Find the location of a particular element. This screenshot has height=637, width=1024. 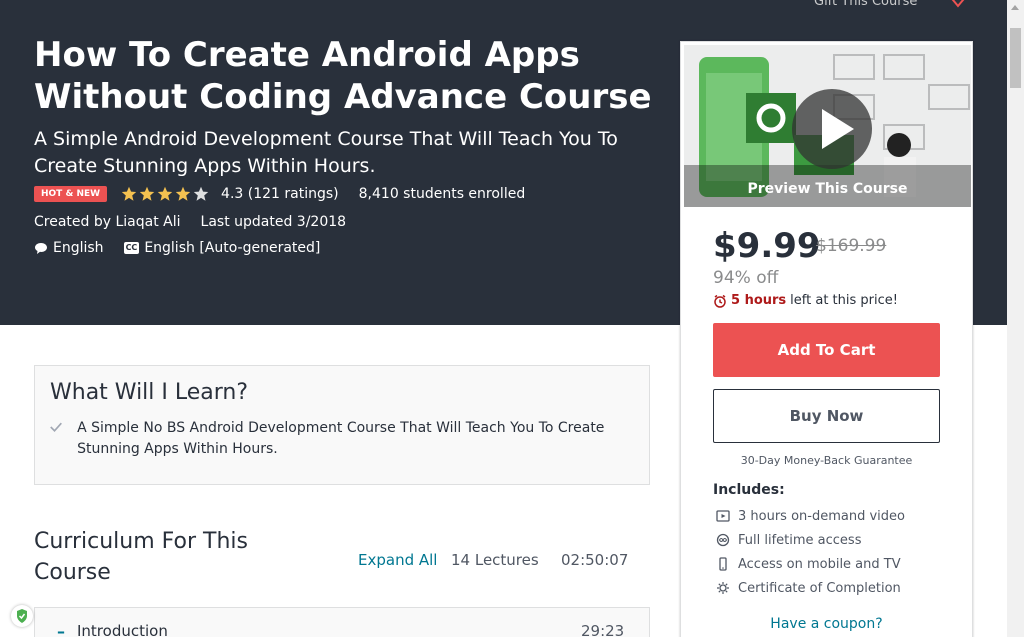

include-item-lifetime: Full lifetime access is located at coordinates (810, 540).